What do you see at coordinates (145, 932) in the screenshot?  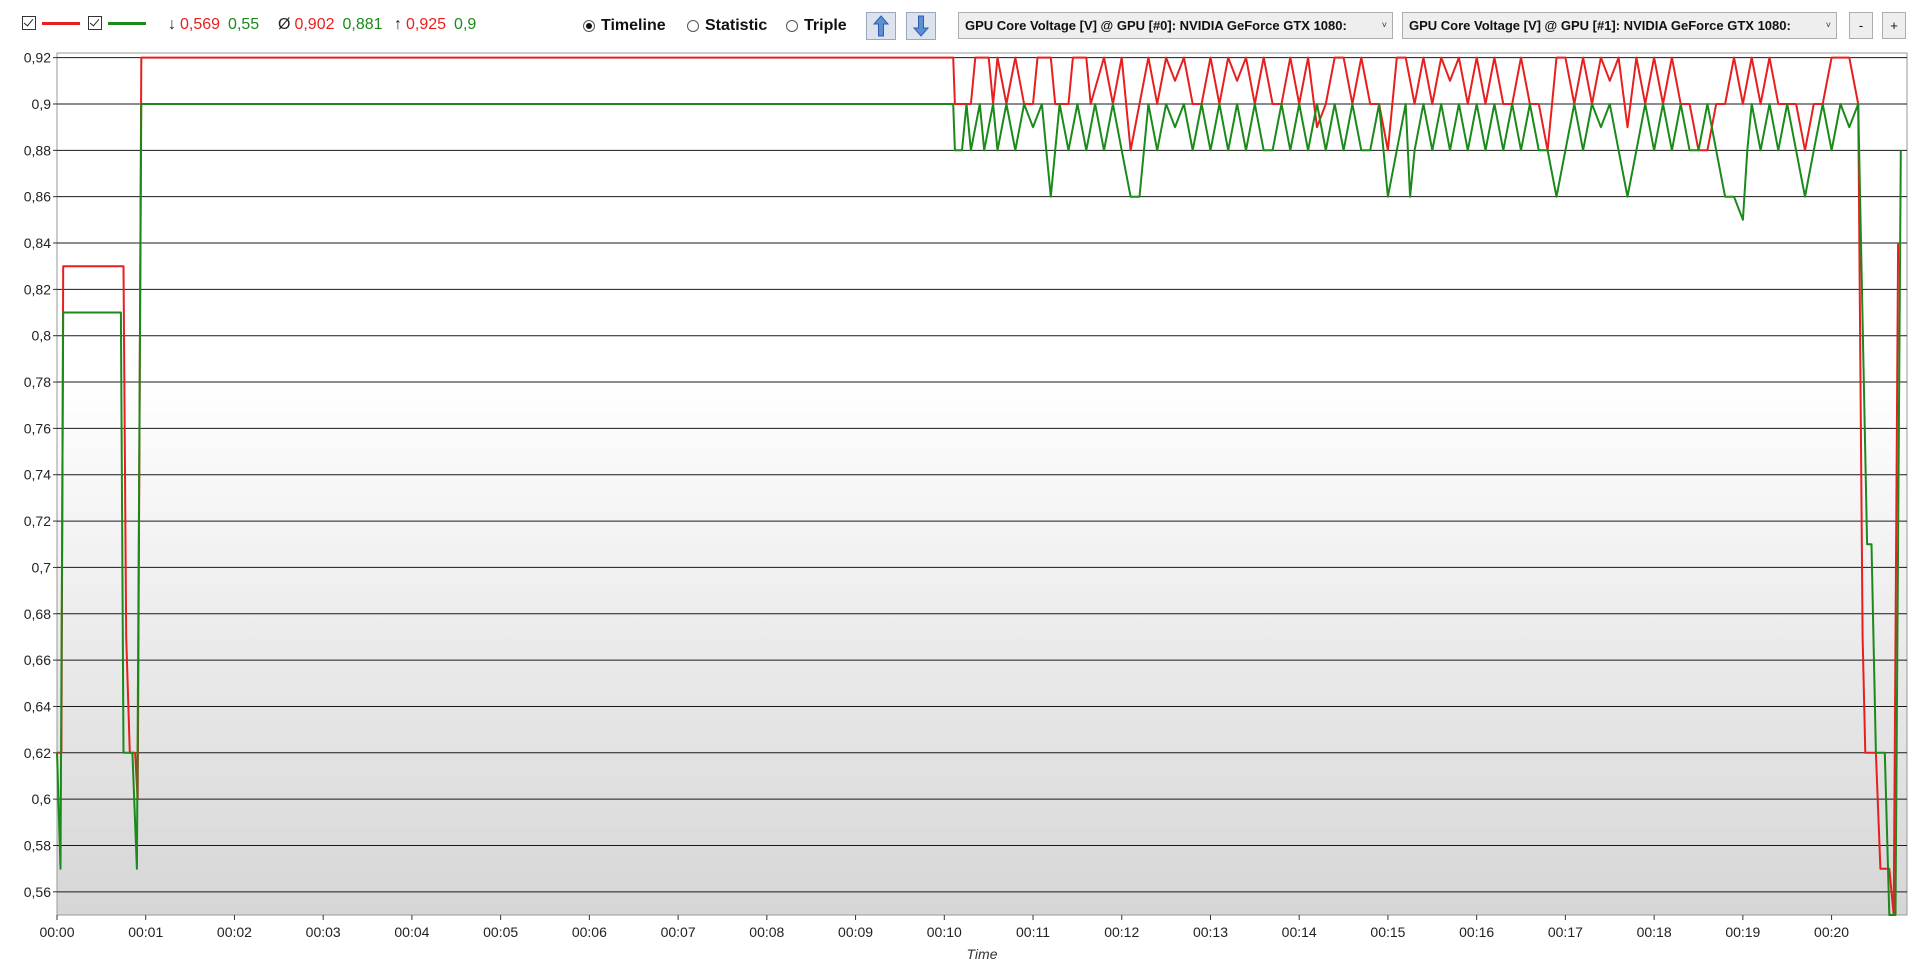 I see `x-tick-label: 00:01` at bounding box center [145, 932].